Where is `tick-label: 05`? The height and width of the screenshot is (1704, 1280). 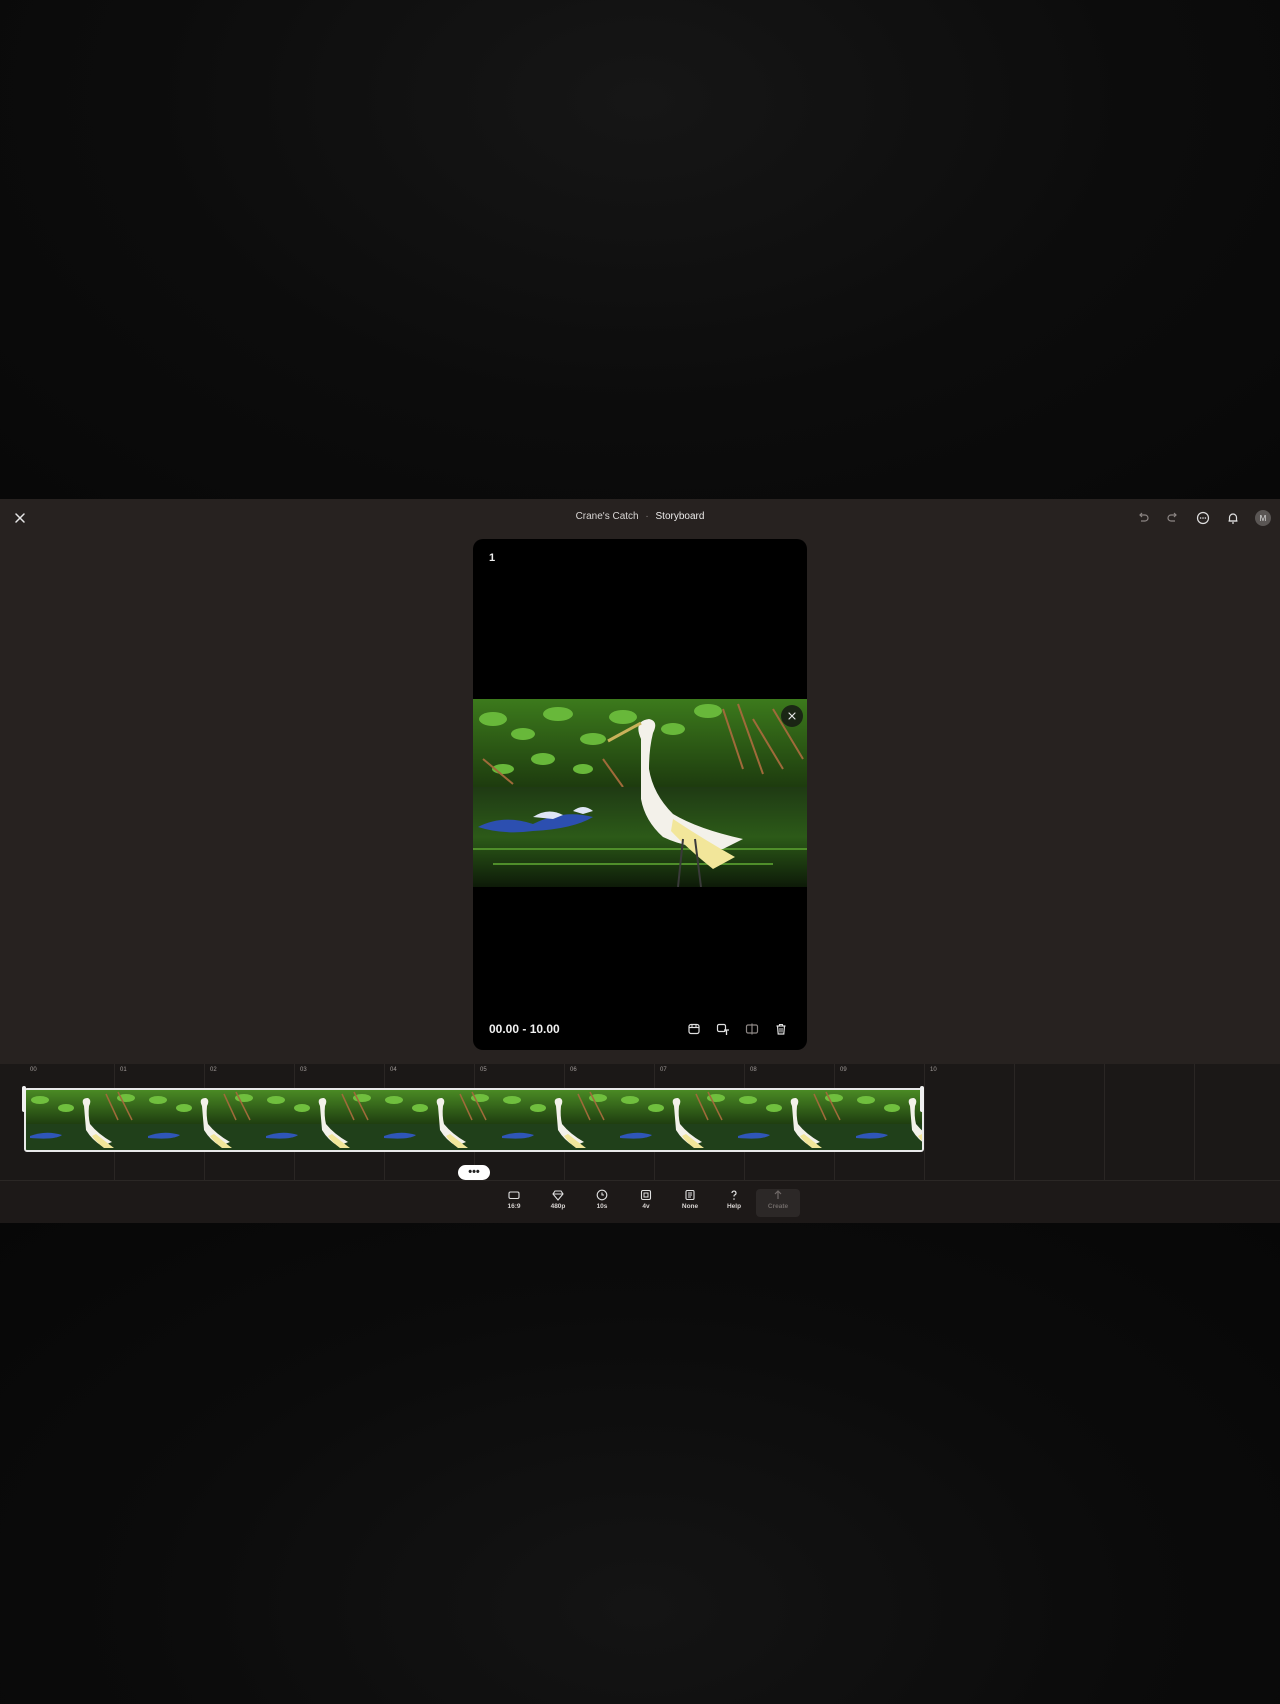 tick-label: 05 is located at coordinates (483, 1070).